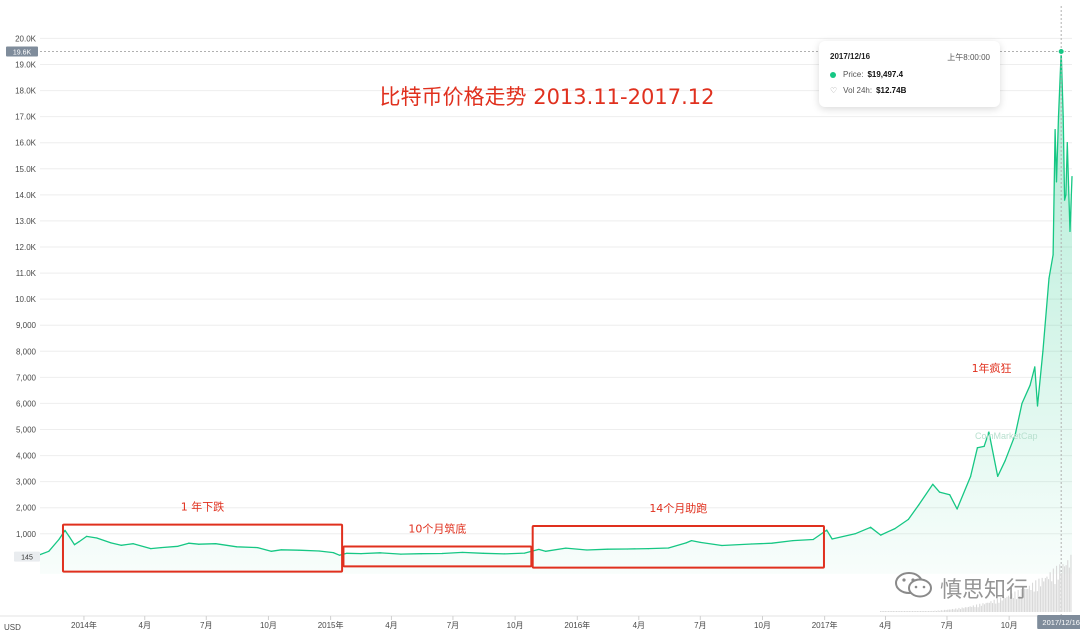 Image resolution: width=1080 pixels, height=637 pixels. Describe the element at coordinates (26, 508) in the screenshot. I see `y-tick-label: 2,000` at that location.